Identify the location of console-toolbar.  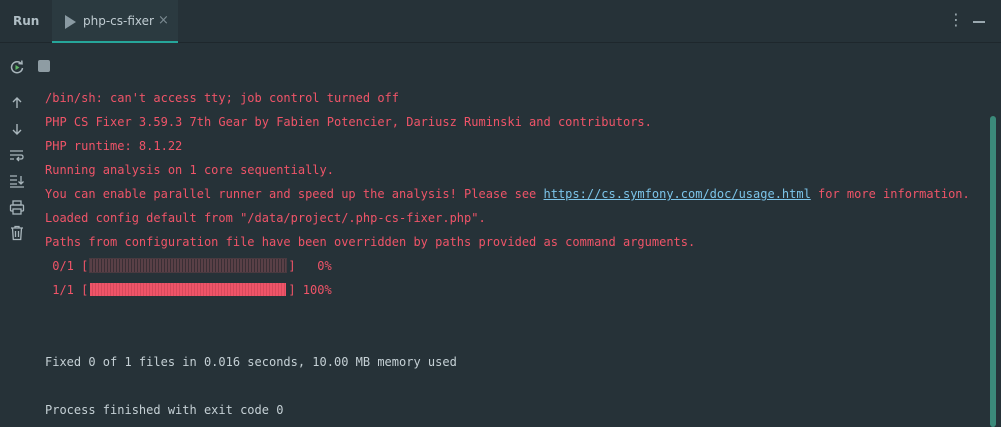
(17, 235).